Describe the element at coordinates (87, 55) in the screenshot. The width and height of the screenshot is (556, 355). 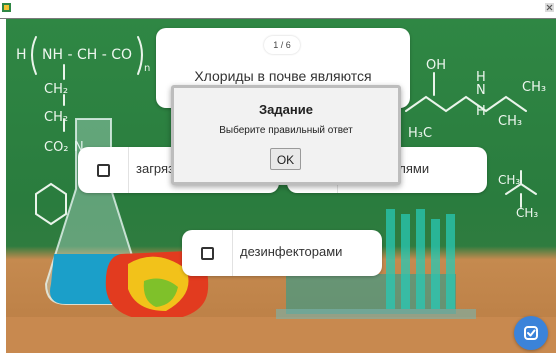
I see `formula-chain: NH - CH - CO` at that location.